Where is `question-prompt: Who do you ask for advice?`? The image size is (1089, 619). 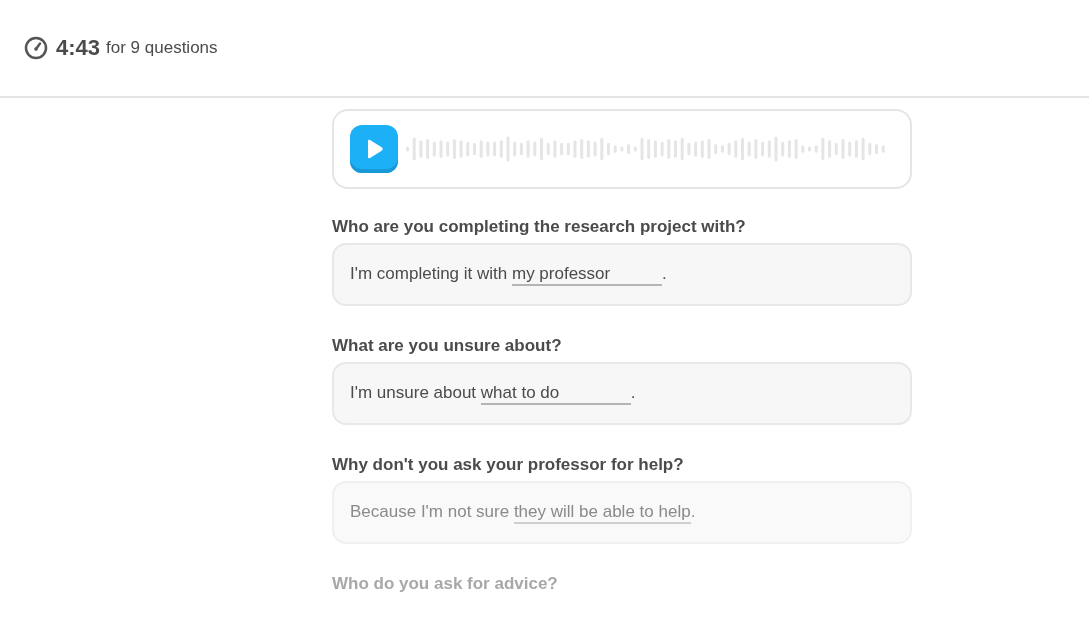
question-prompt: Who do you ask for advice? is located at coordinates (445, 584).